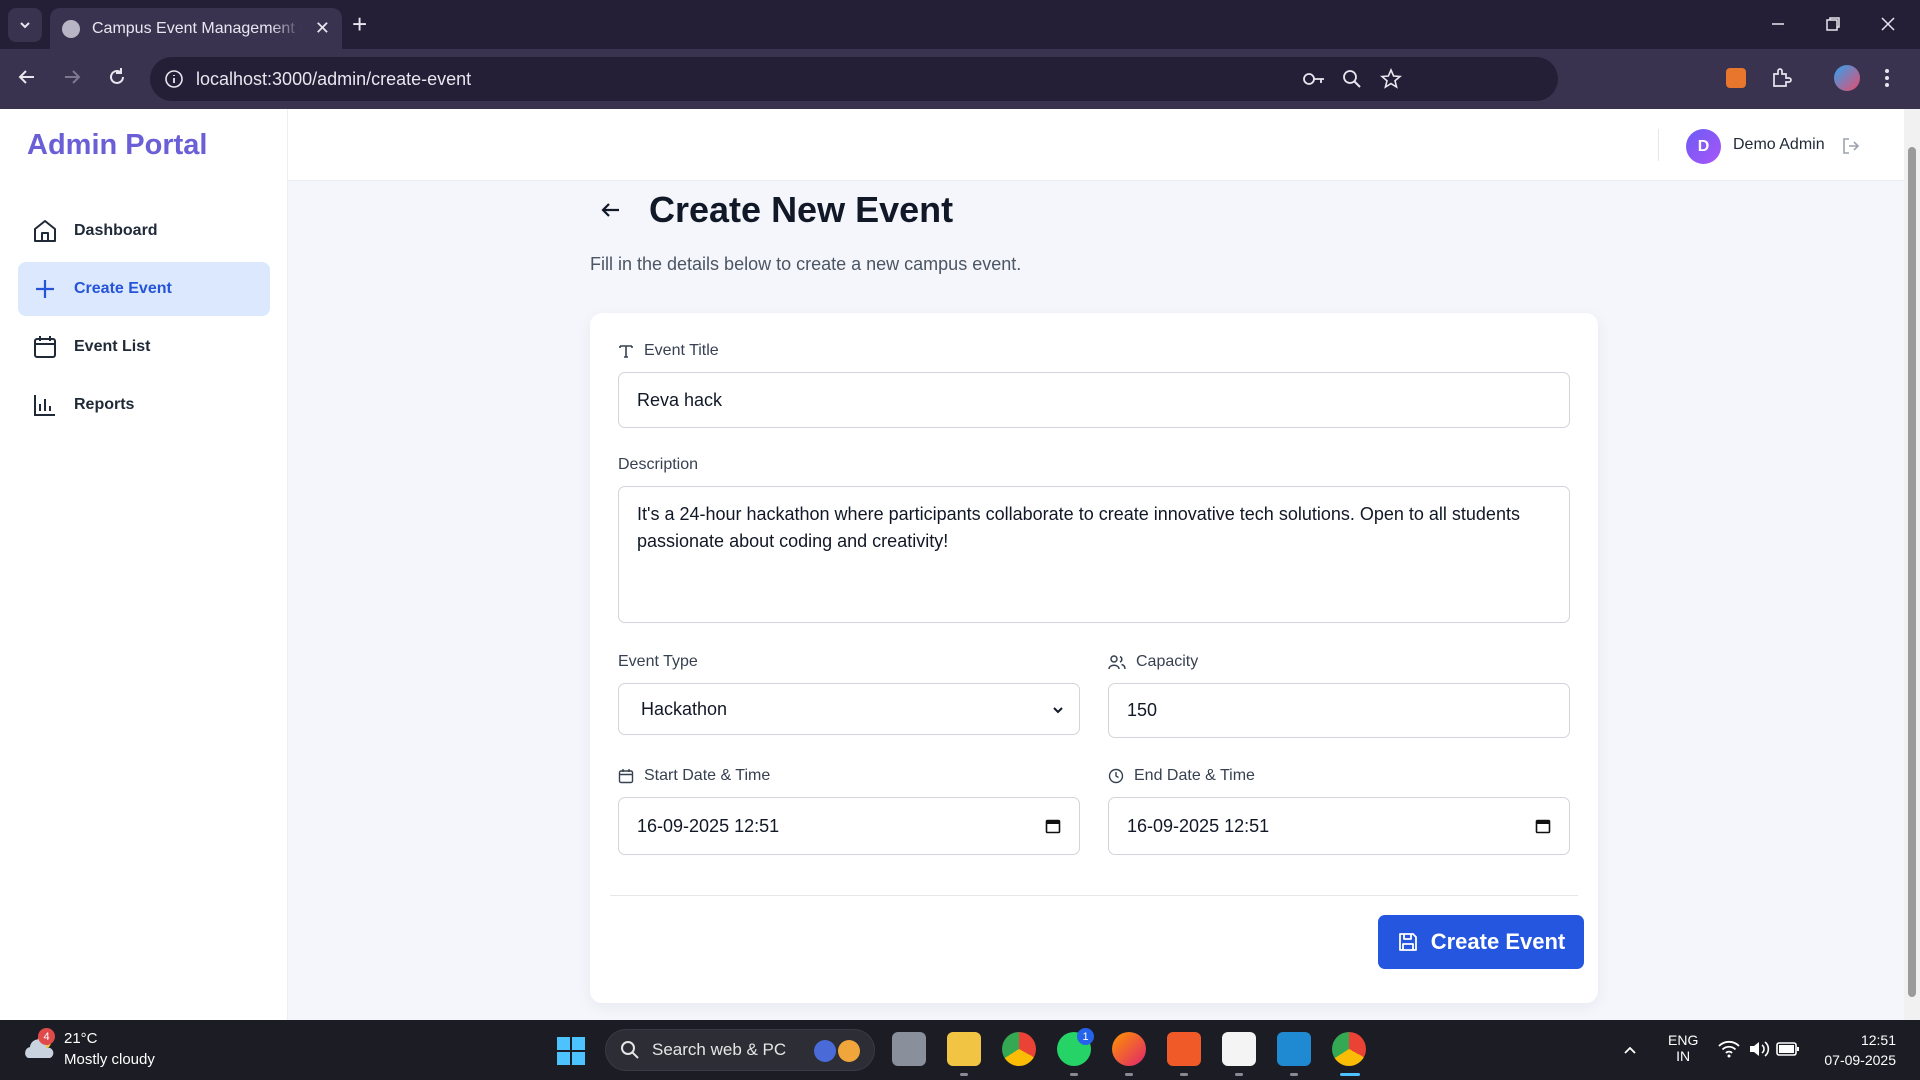 The image size is (1920, 1080). I want to click on tab-search-button, so click(25, 25).